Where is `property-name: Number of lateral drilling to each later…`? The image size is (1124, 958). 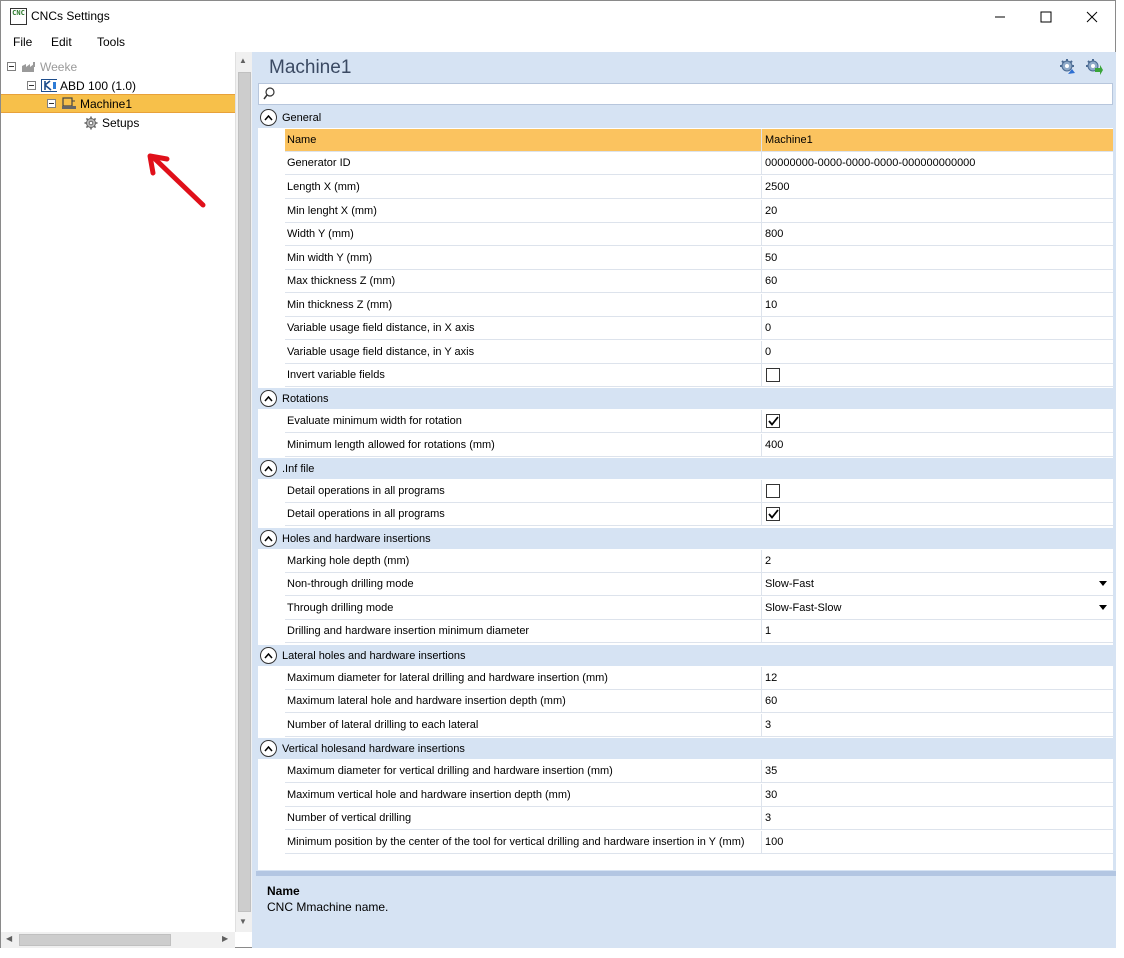 property-name: Number of lateral drilling to each later… is located at coordinates (383, 725).